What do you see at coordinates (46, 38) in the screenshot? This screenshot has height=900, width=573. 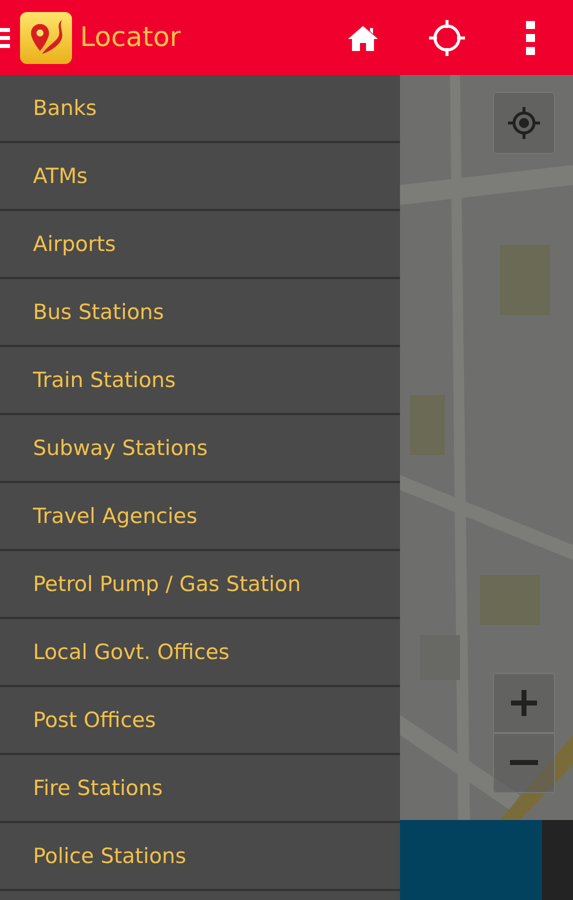 I see `app-logo-icon` at bounding box center [46, 38].